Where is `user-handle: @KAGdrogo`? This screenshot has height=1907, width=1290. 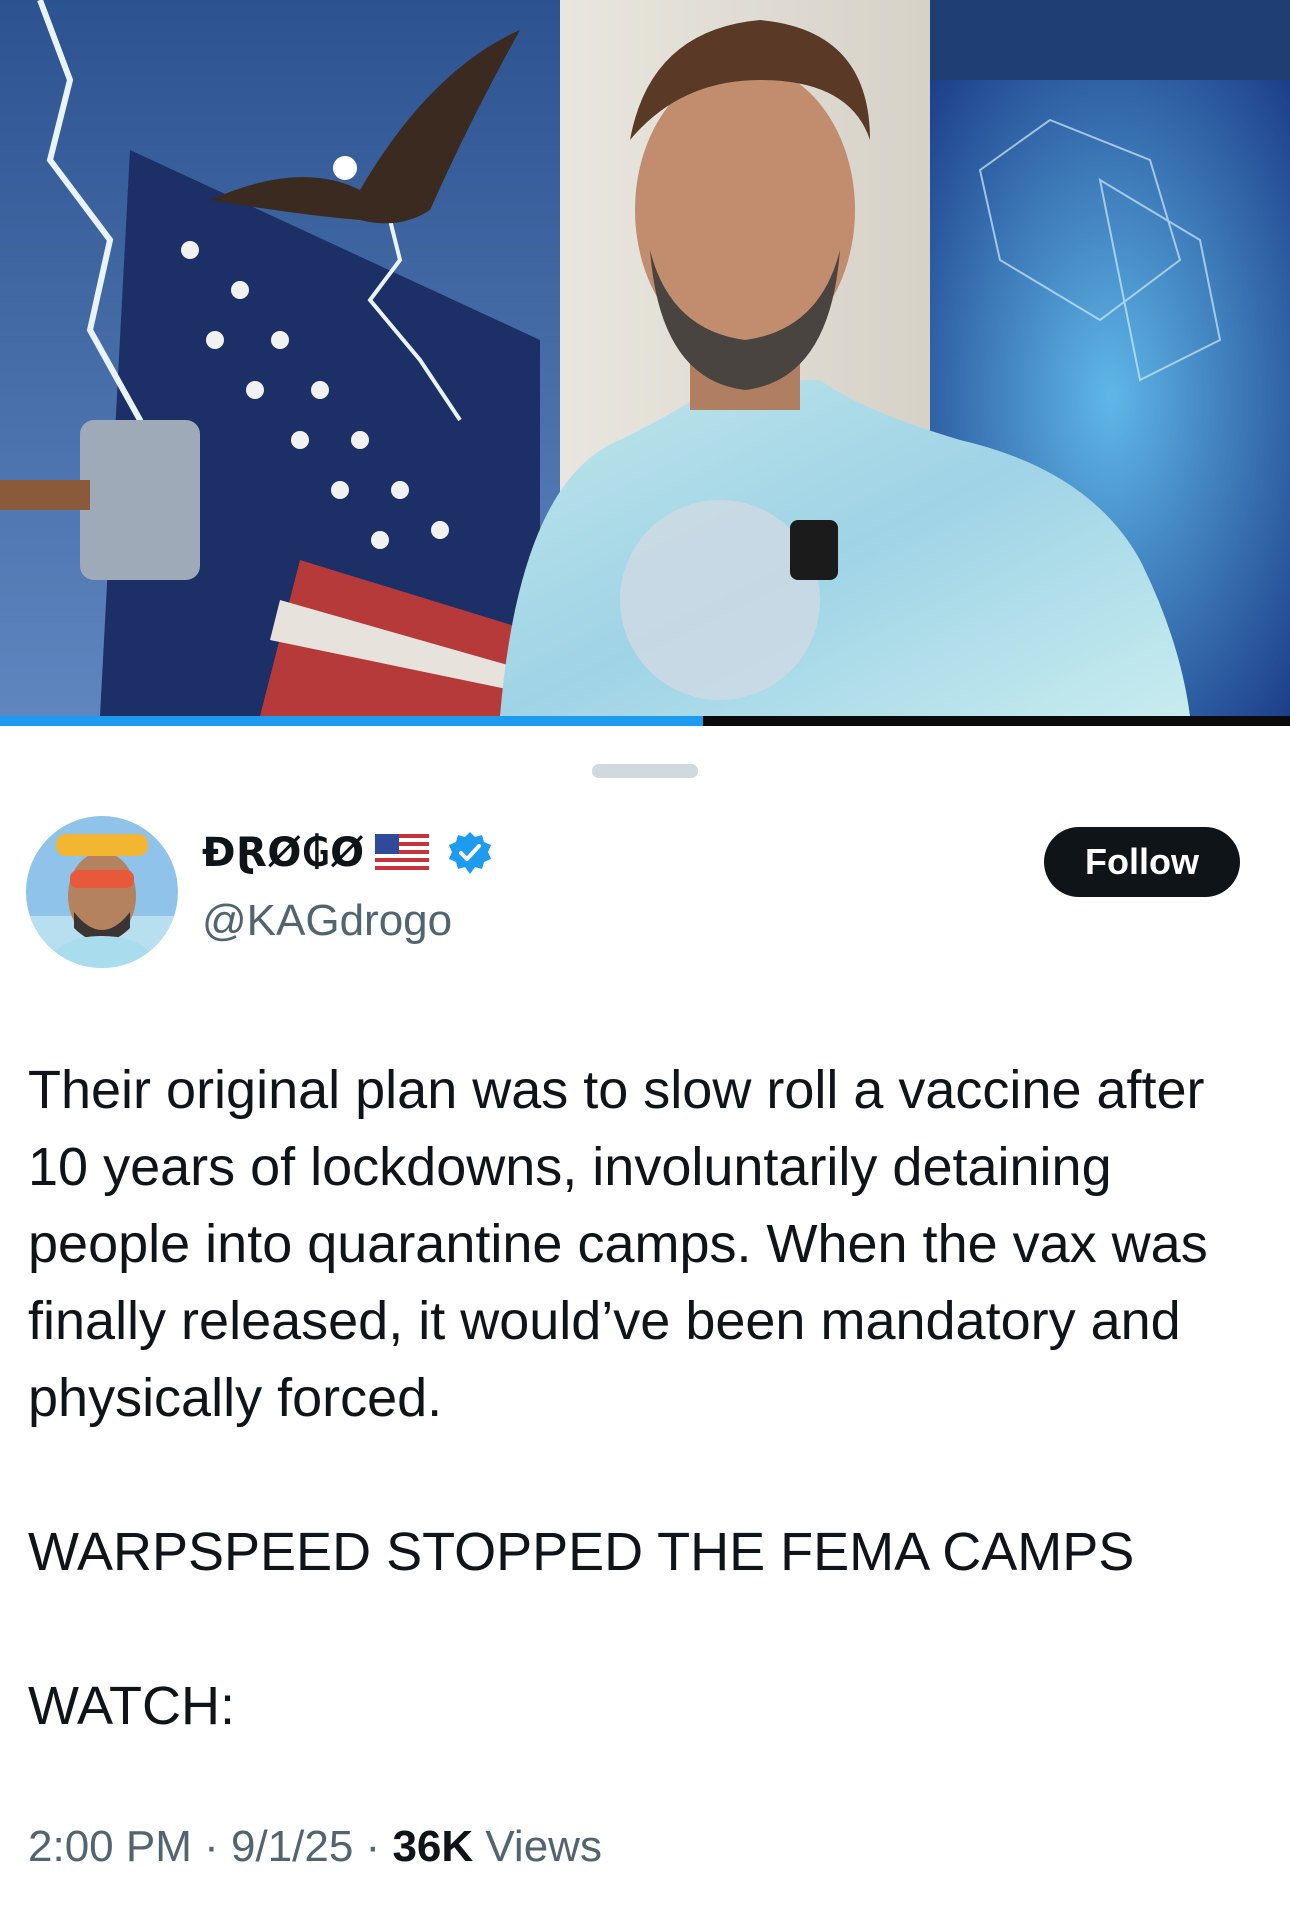
user-handle: @KAGdrogo is located at coordinates (327, 921).